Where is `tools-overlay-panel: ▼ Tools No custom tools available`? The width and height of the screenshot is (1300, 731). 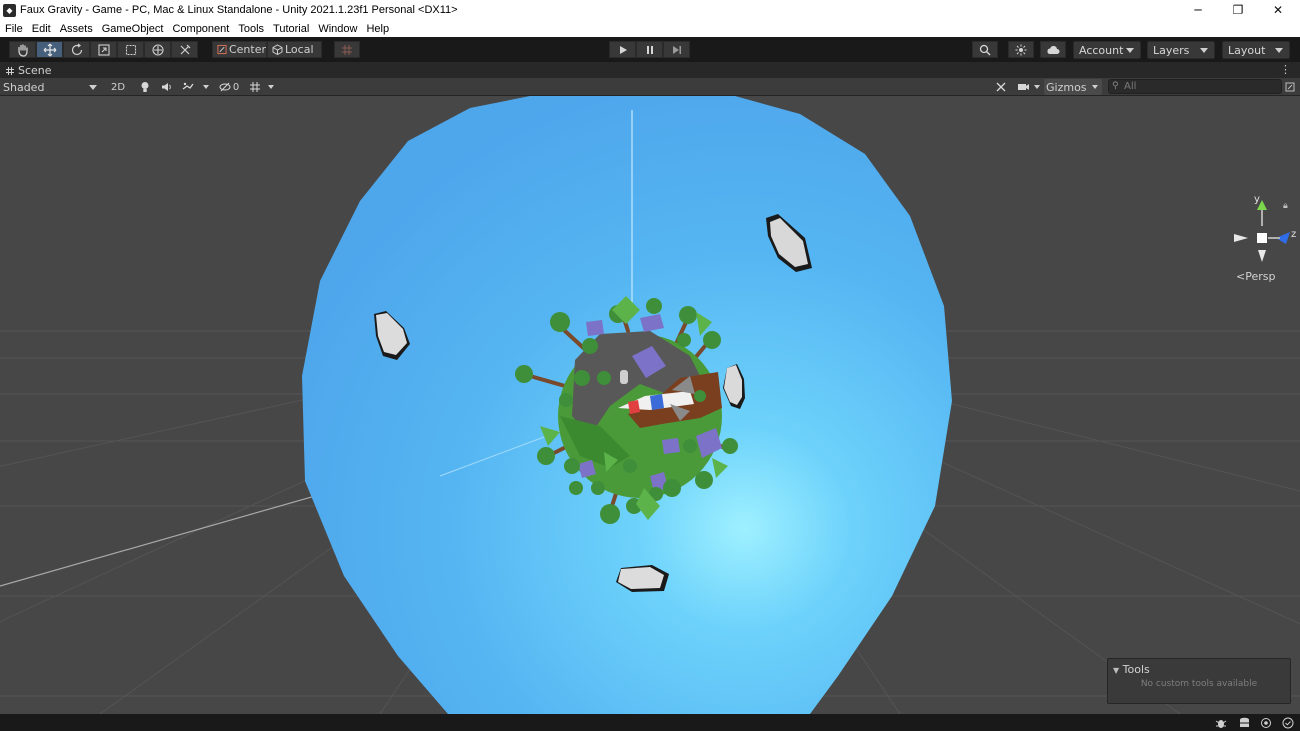
tools-overlay-panel: ▼ Tools No custom tools available is located at coordinates (1199, 681).